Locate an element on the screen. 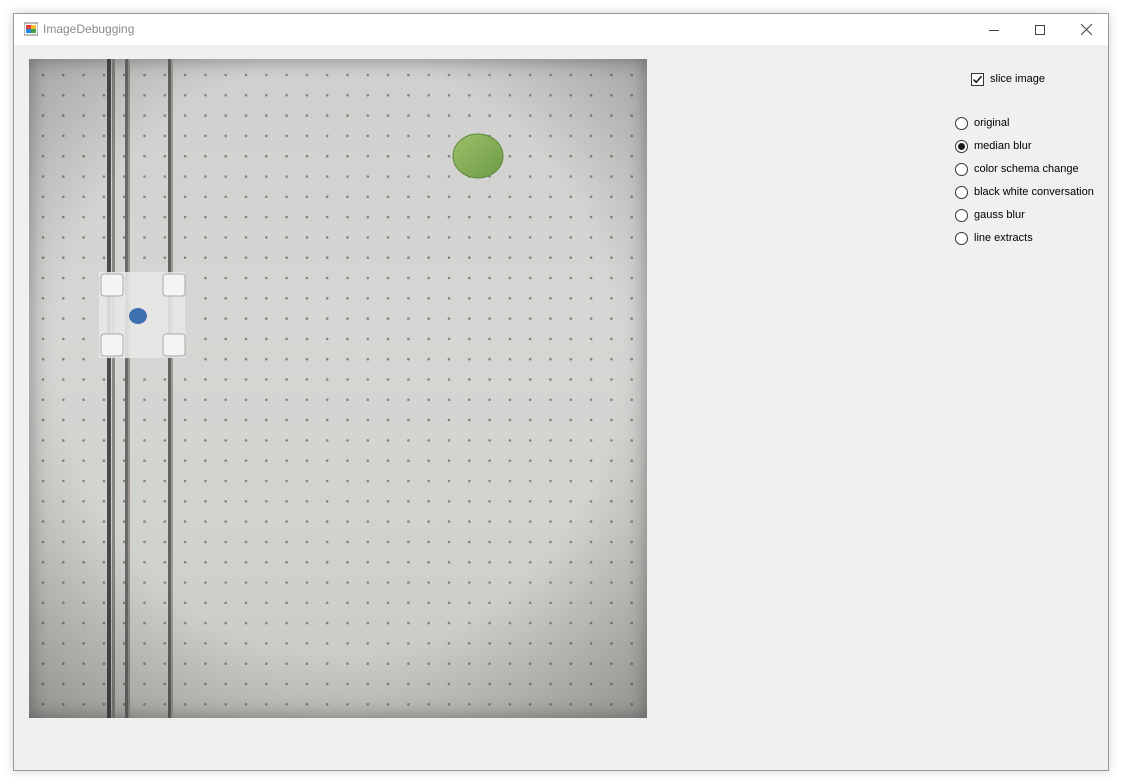 The image size is (1122, 783). radio-label: gauss blur is located at coordinates (999, 215).